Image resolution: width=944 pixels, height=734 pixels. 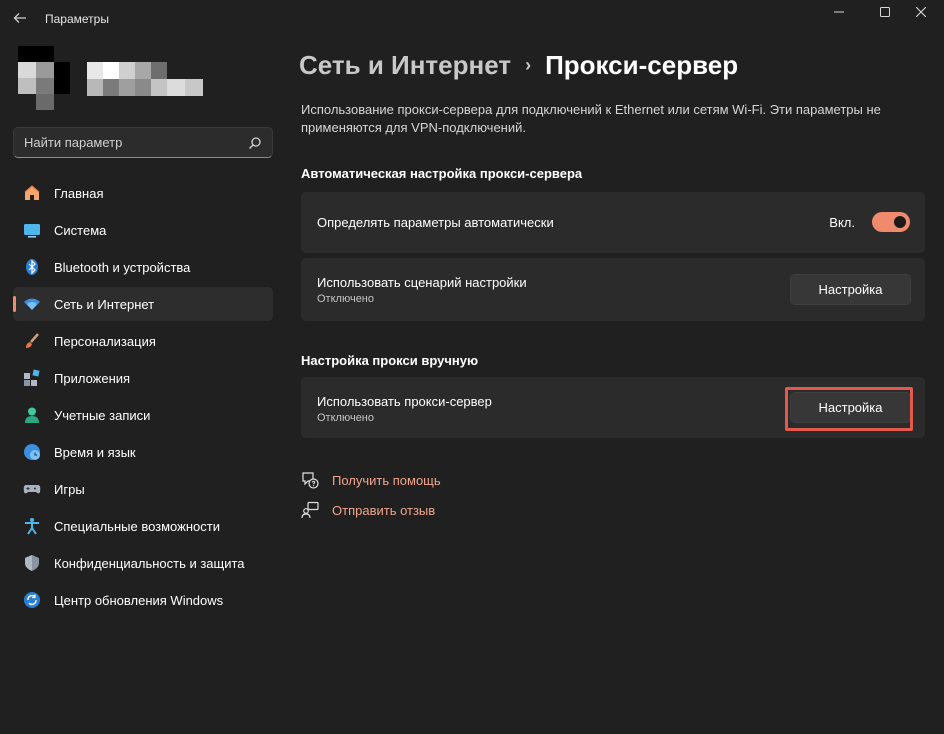 What do you see at coordinates (80, 230) in the screenshot?
I see `sidebar-item-label: Система` at bounding box center [80, 230].